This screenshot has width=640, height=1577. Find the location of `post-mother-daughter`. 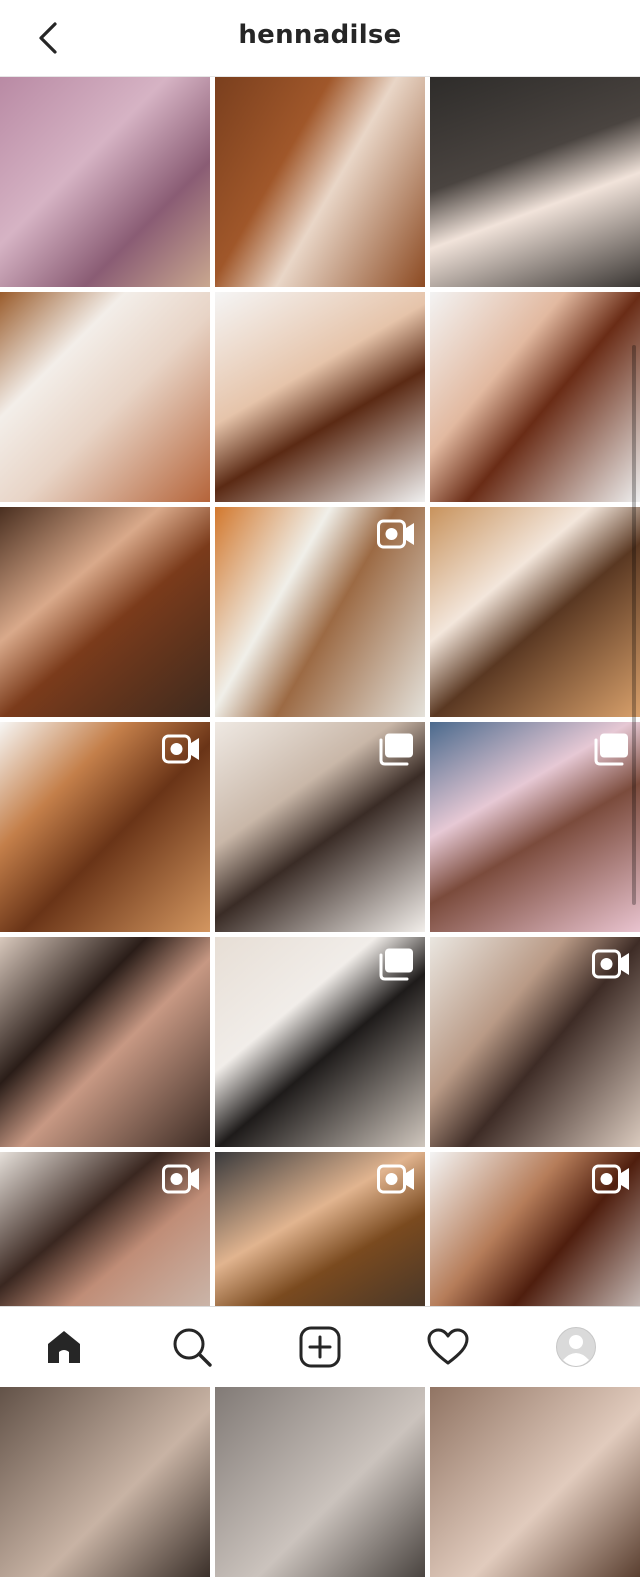

post-mother-daughter is located at coordinates (535, 827).